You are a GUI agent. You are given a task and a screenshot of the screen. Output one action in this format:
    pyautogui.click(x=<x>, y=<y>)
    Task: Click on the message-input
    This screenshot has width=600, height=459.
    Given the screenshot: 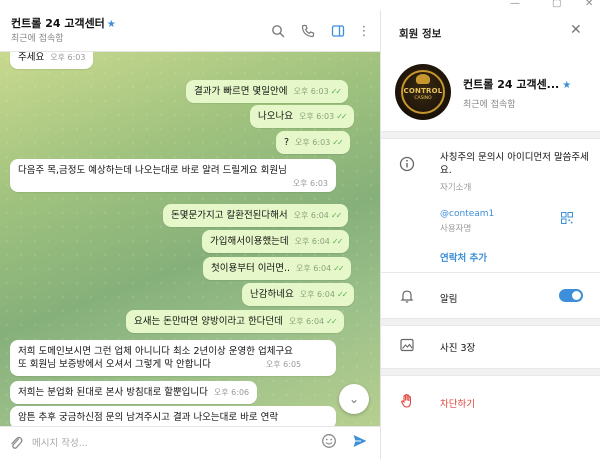 What is the action you would take?
    pyautogui.click(x=172, y=443)
    